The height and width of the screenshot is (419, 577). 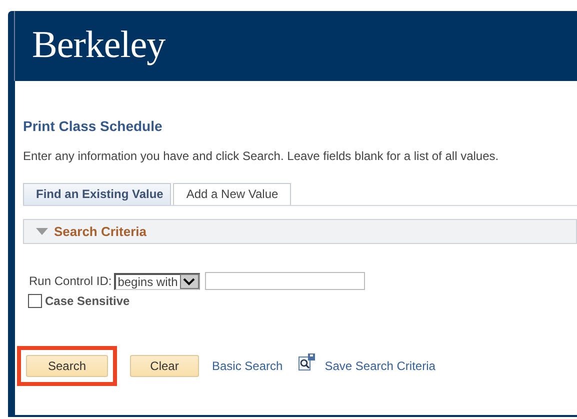 What do you see at coordinates (232, 194) in the screenshot?
I see `tab: Add a New Value` at bounding box center [232, 194].